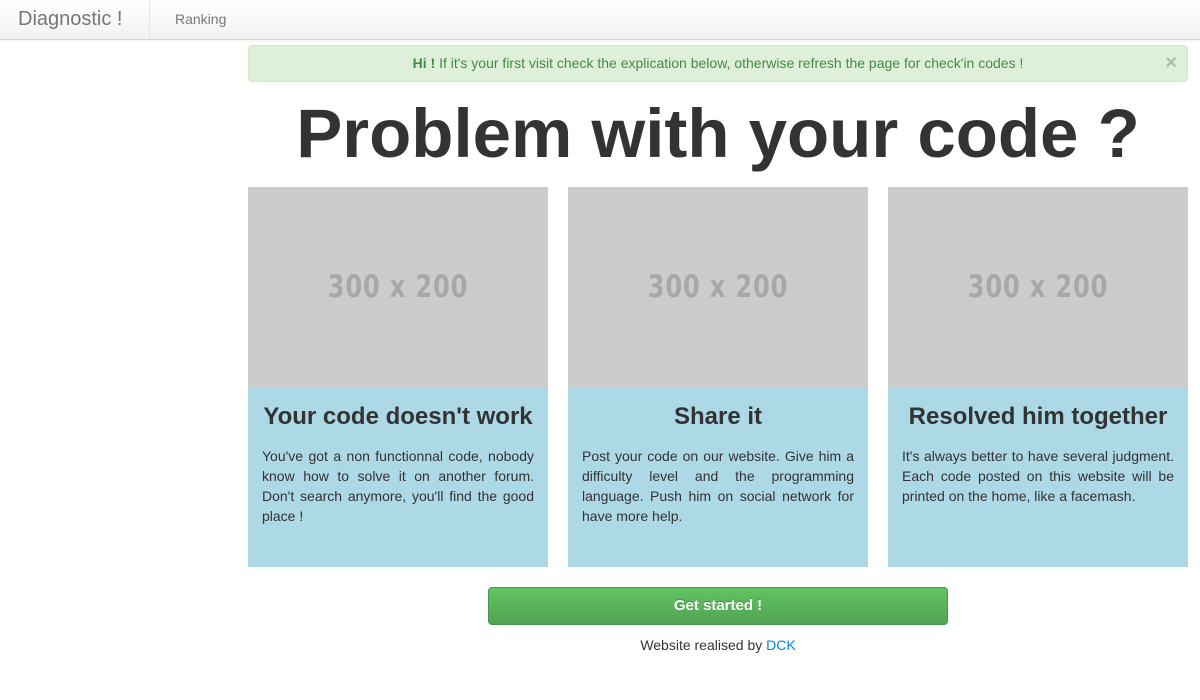 The image size is (1200, 700). What do you see at coordinates (75, 19) in the screenshot?
I see `brand-link: Diagnostic !` at bounding box center [75, 19].